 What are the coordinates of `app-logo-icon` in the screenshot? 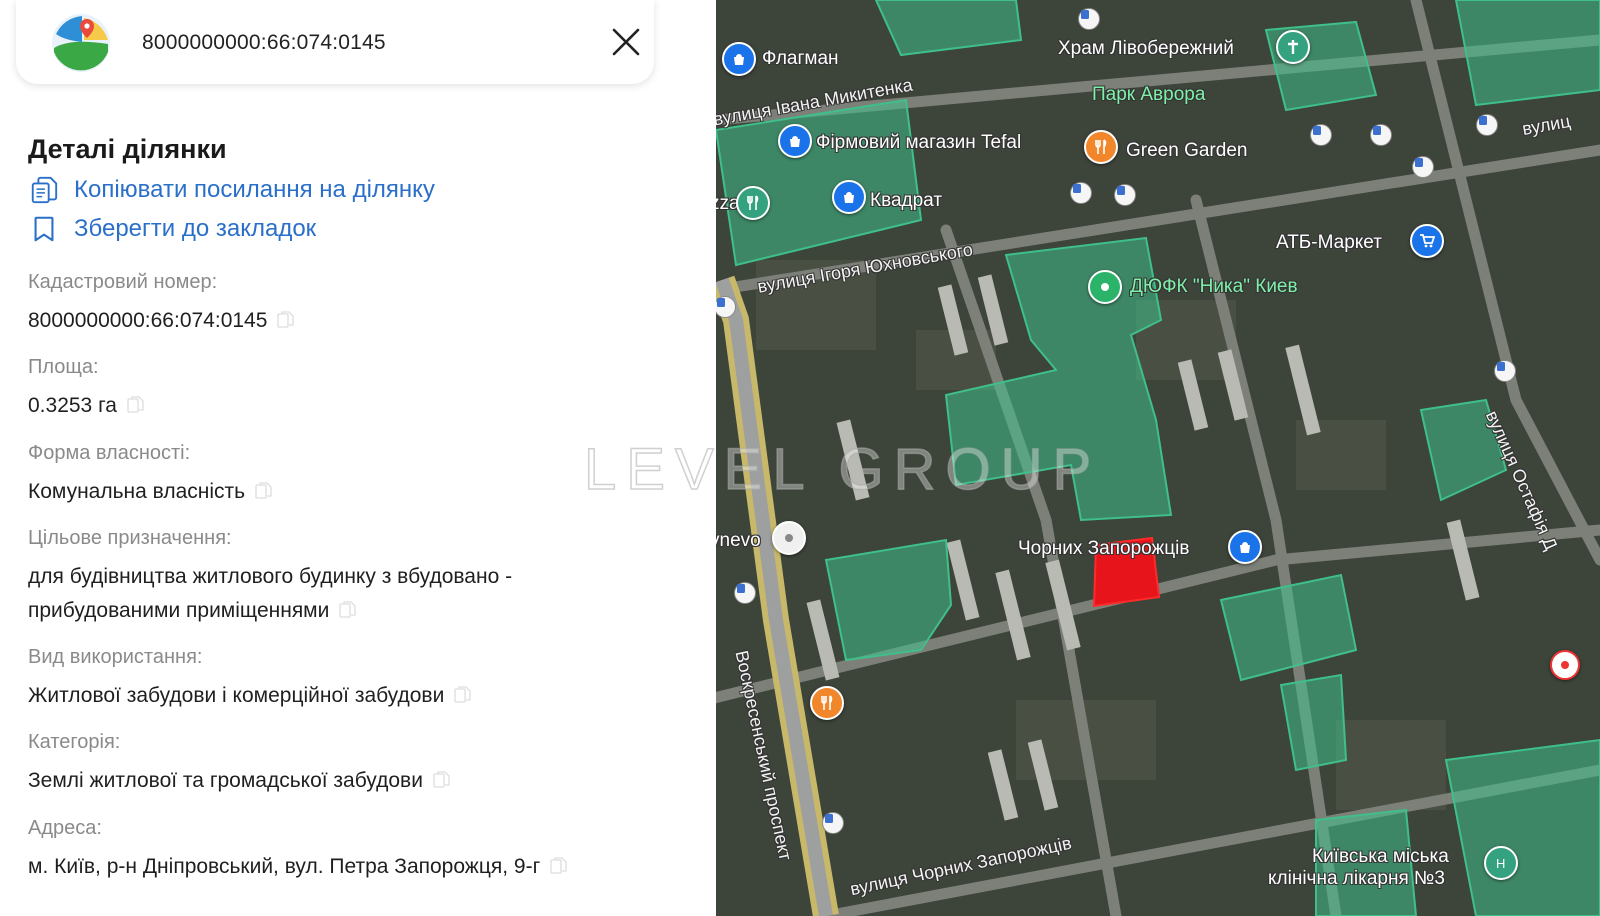 It's located at (81, 43).